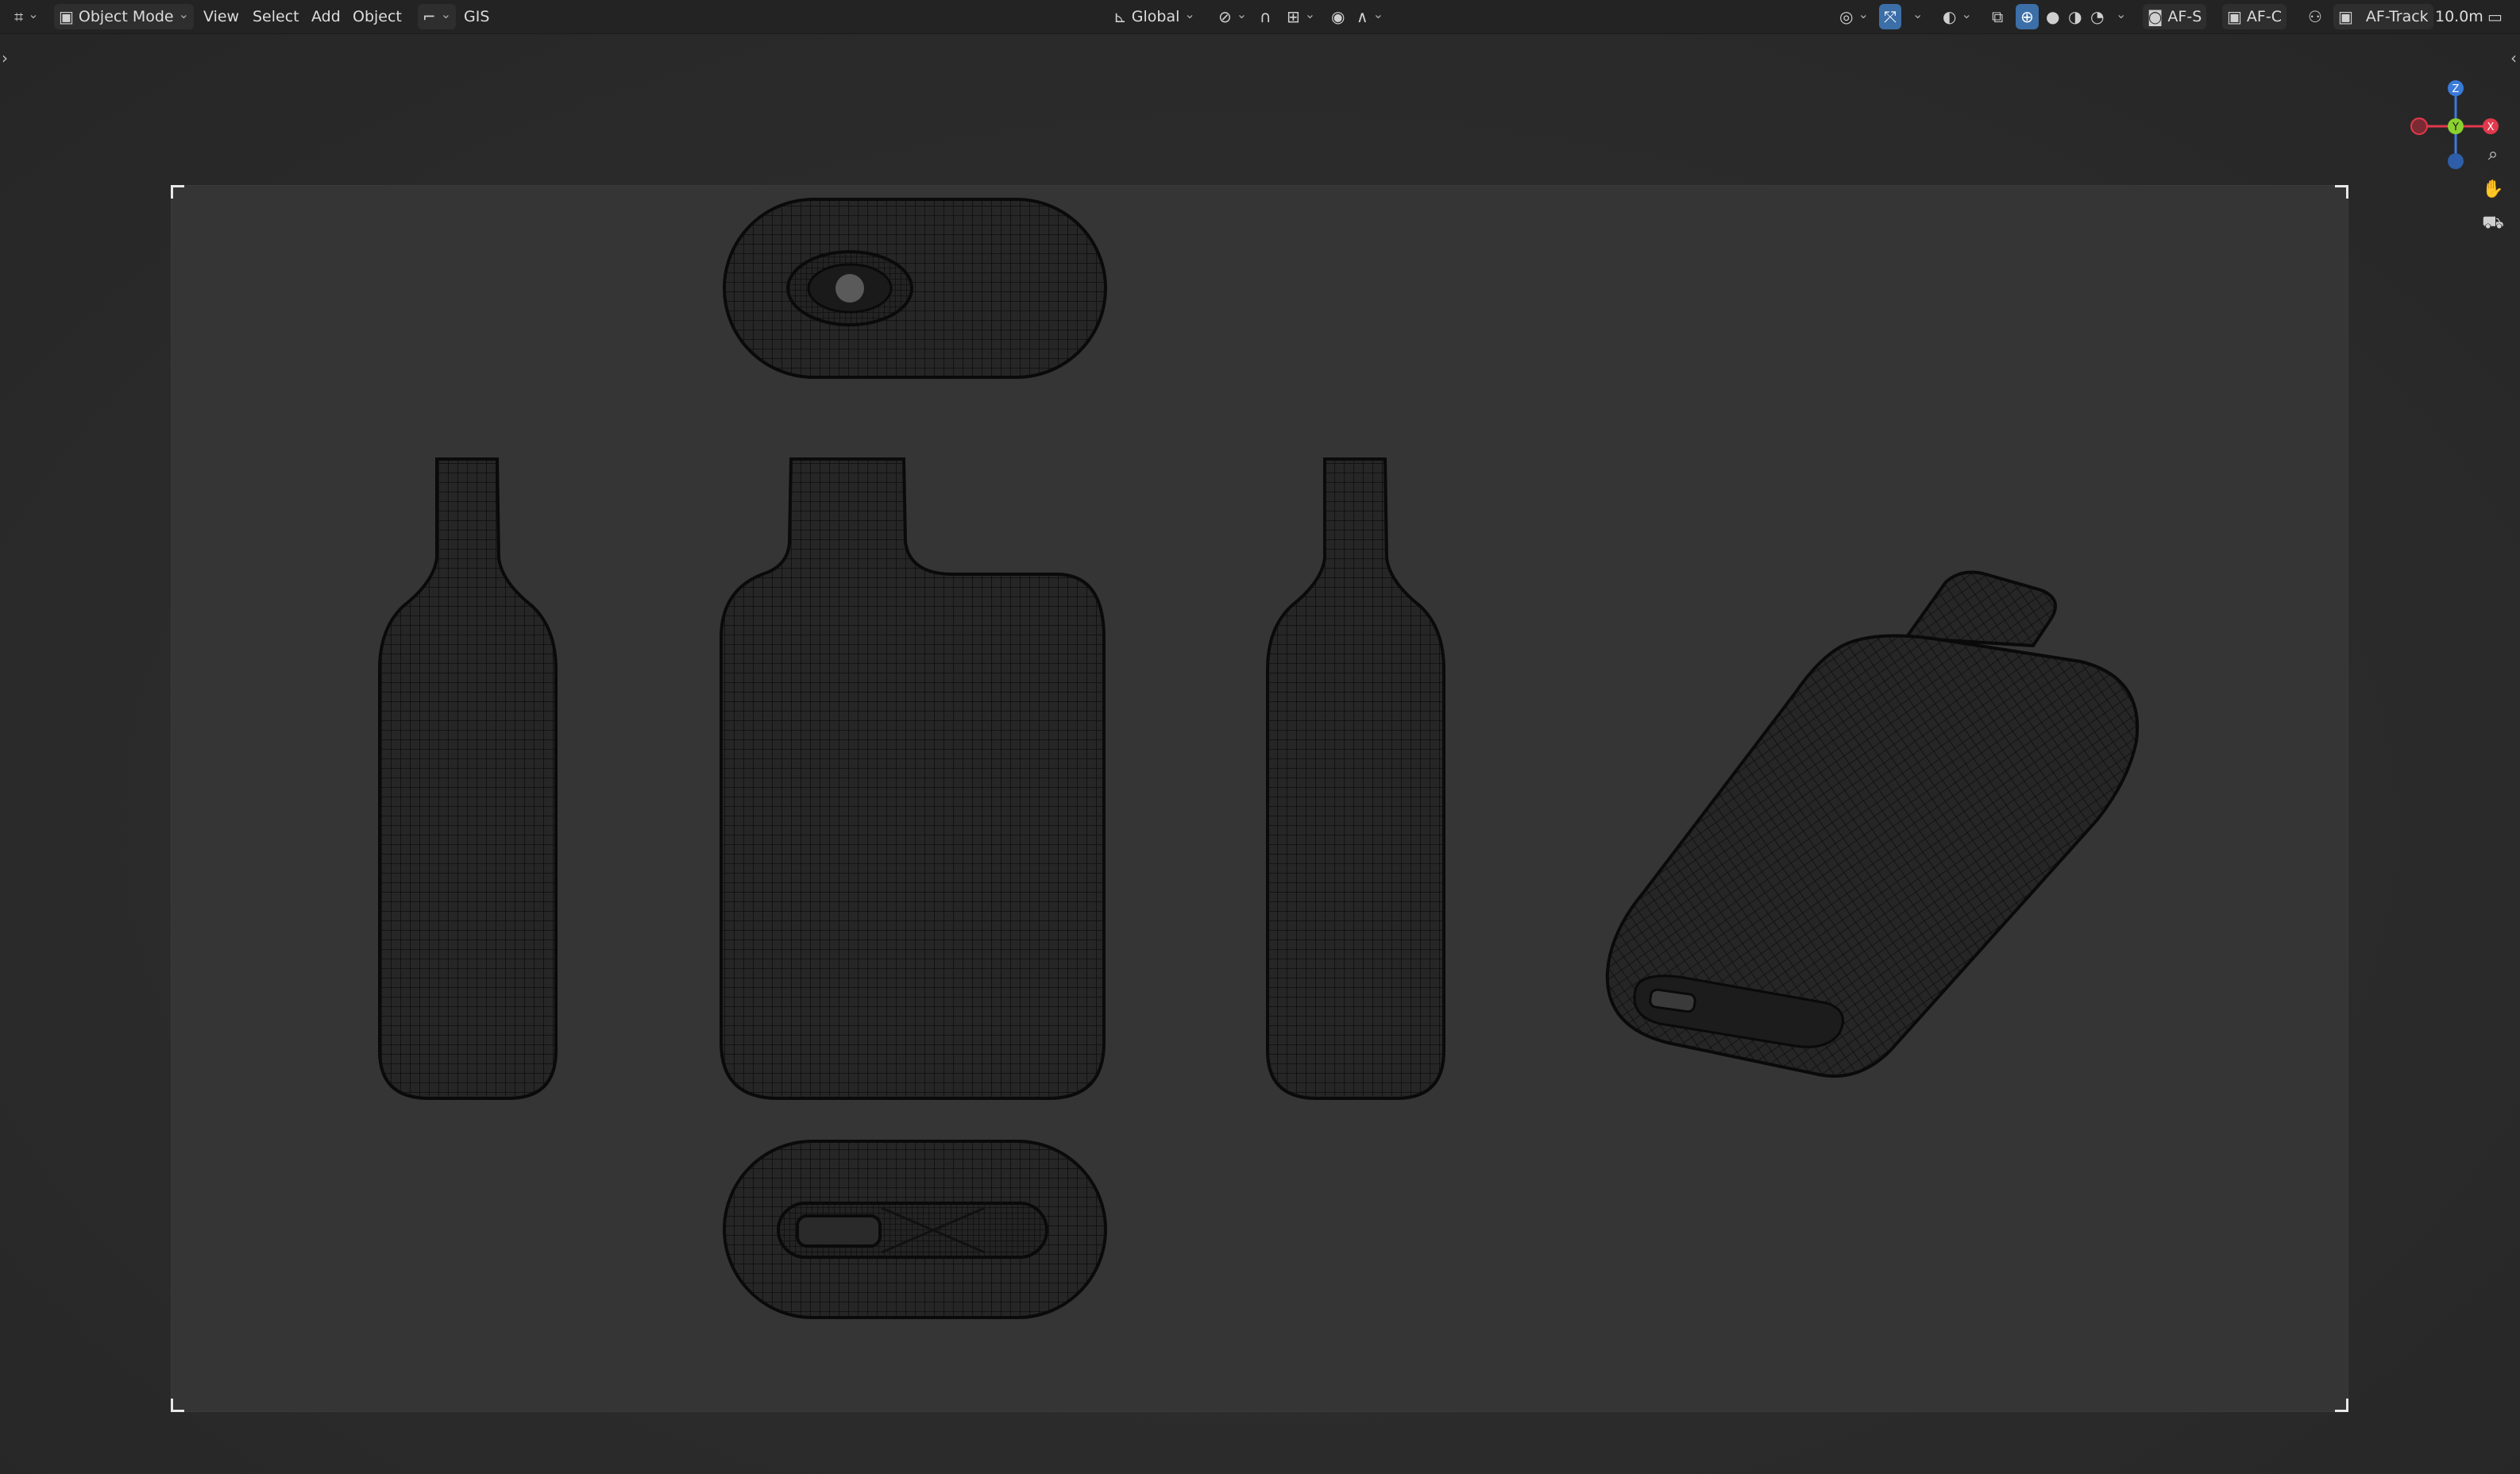 The image size is (2520, 1474). I want to click on gizmo-y-label: Y, so click(2455, 128).